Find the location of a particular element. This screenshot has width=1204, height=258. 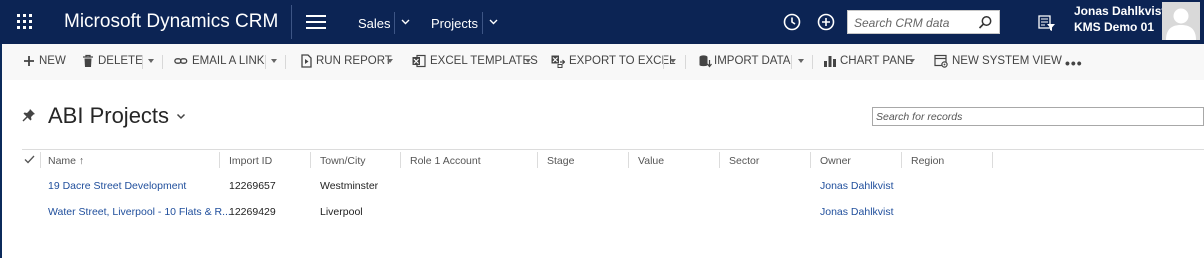

more-commands-button: ••• is located at coordinates (1074, 63).